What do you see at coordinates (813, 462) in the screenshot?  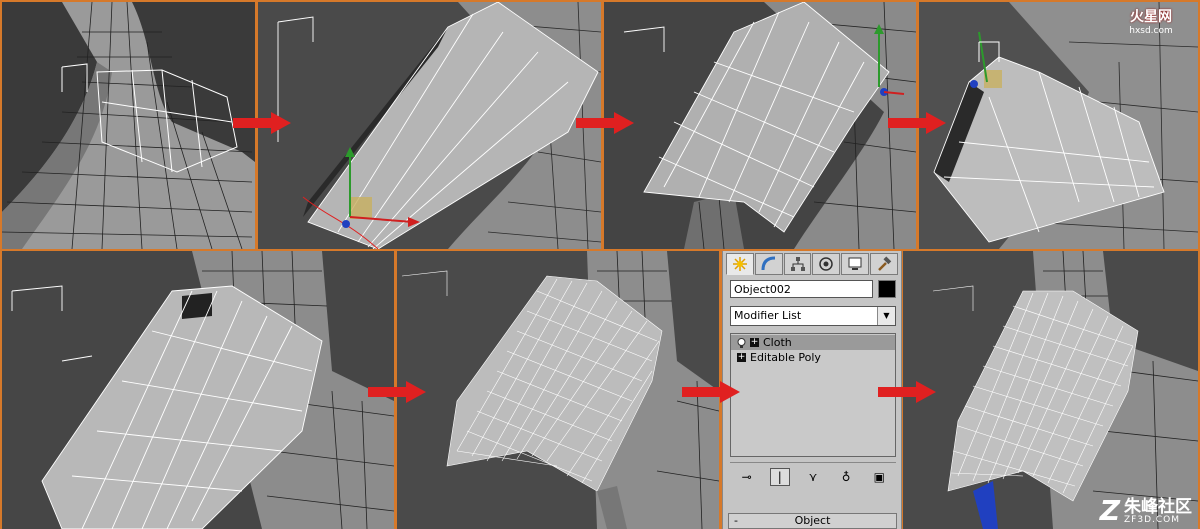 I see `divider` at bounding box center [813, 462].